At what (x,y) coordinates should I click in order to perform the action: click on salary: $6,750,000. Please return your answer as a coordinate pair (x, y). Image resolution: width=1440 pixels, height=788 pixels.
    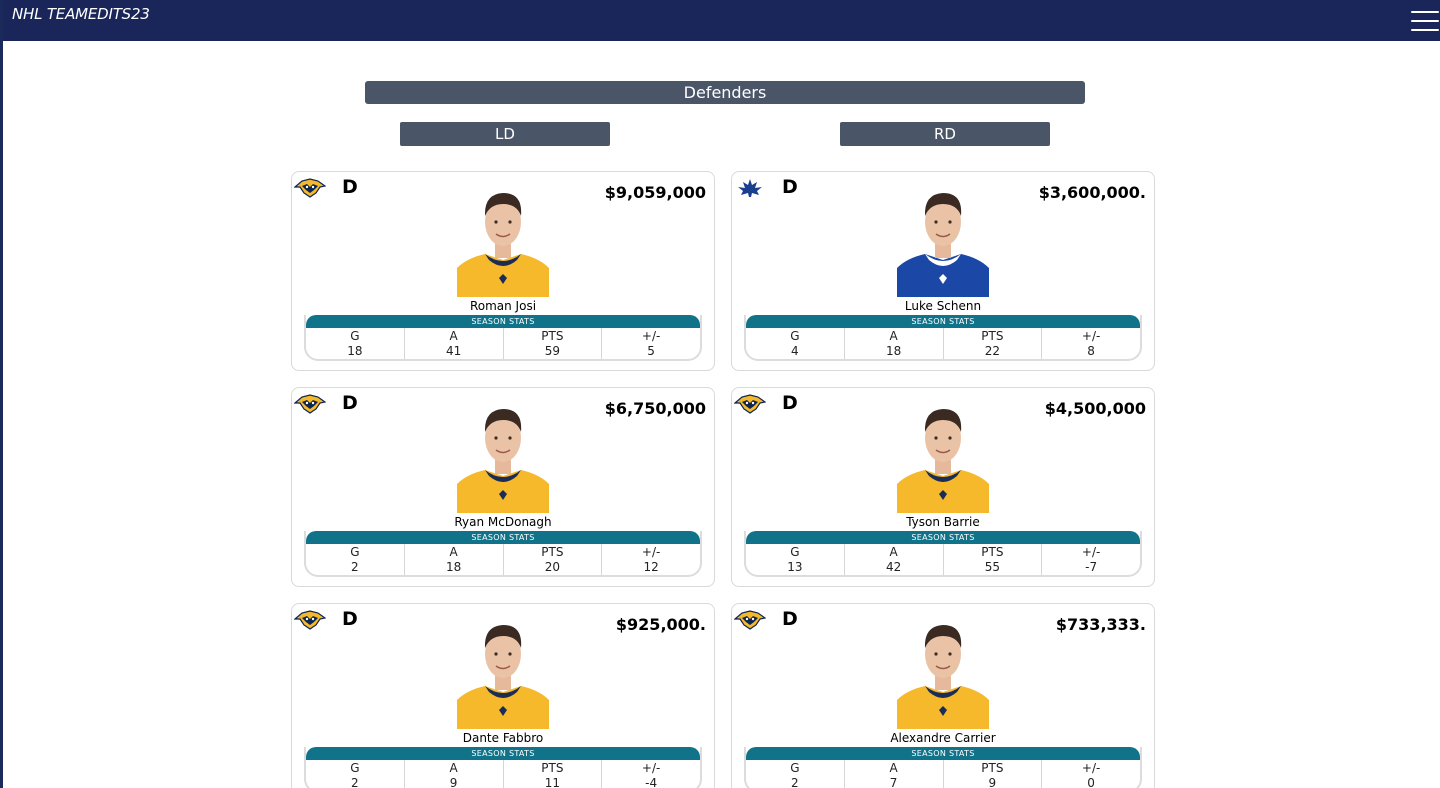
    Looking at the image, I should click on (655, 408).